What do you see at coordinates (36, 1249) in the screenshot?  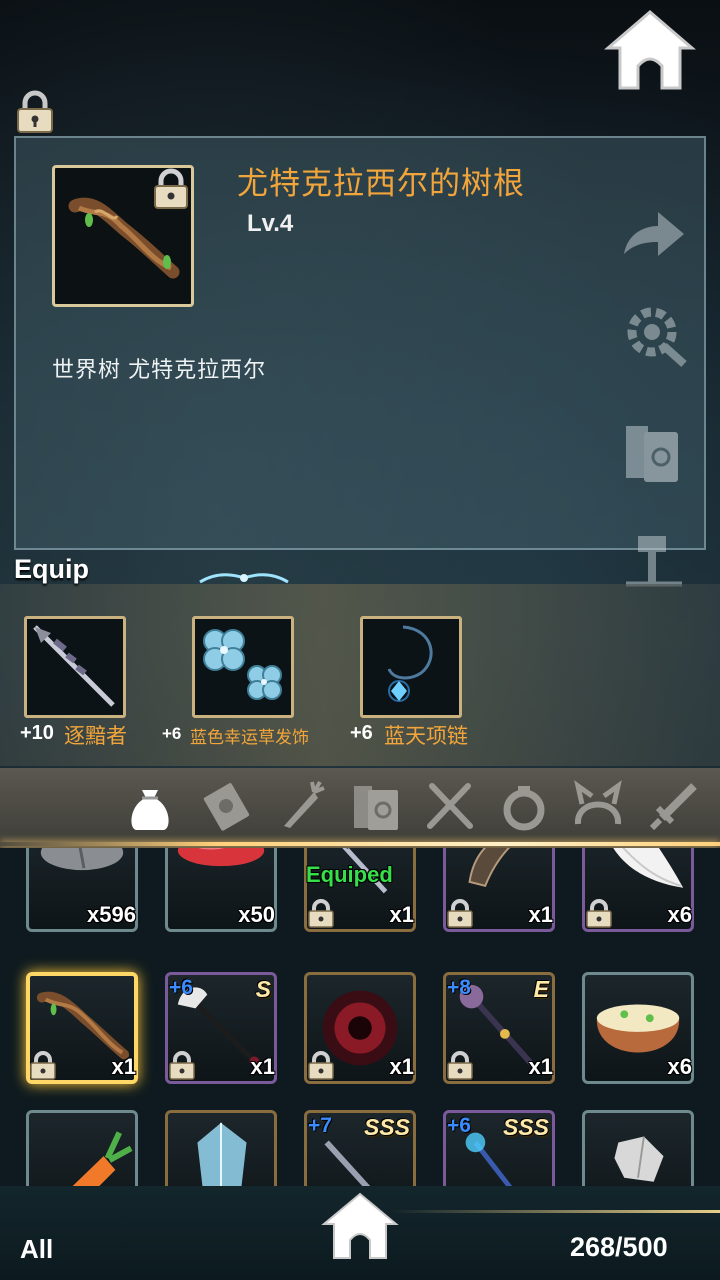 I see `filter-all-button: All` at bounding box center [36, 1249].